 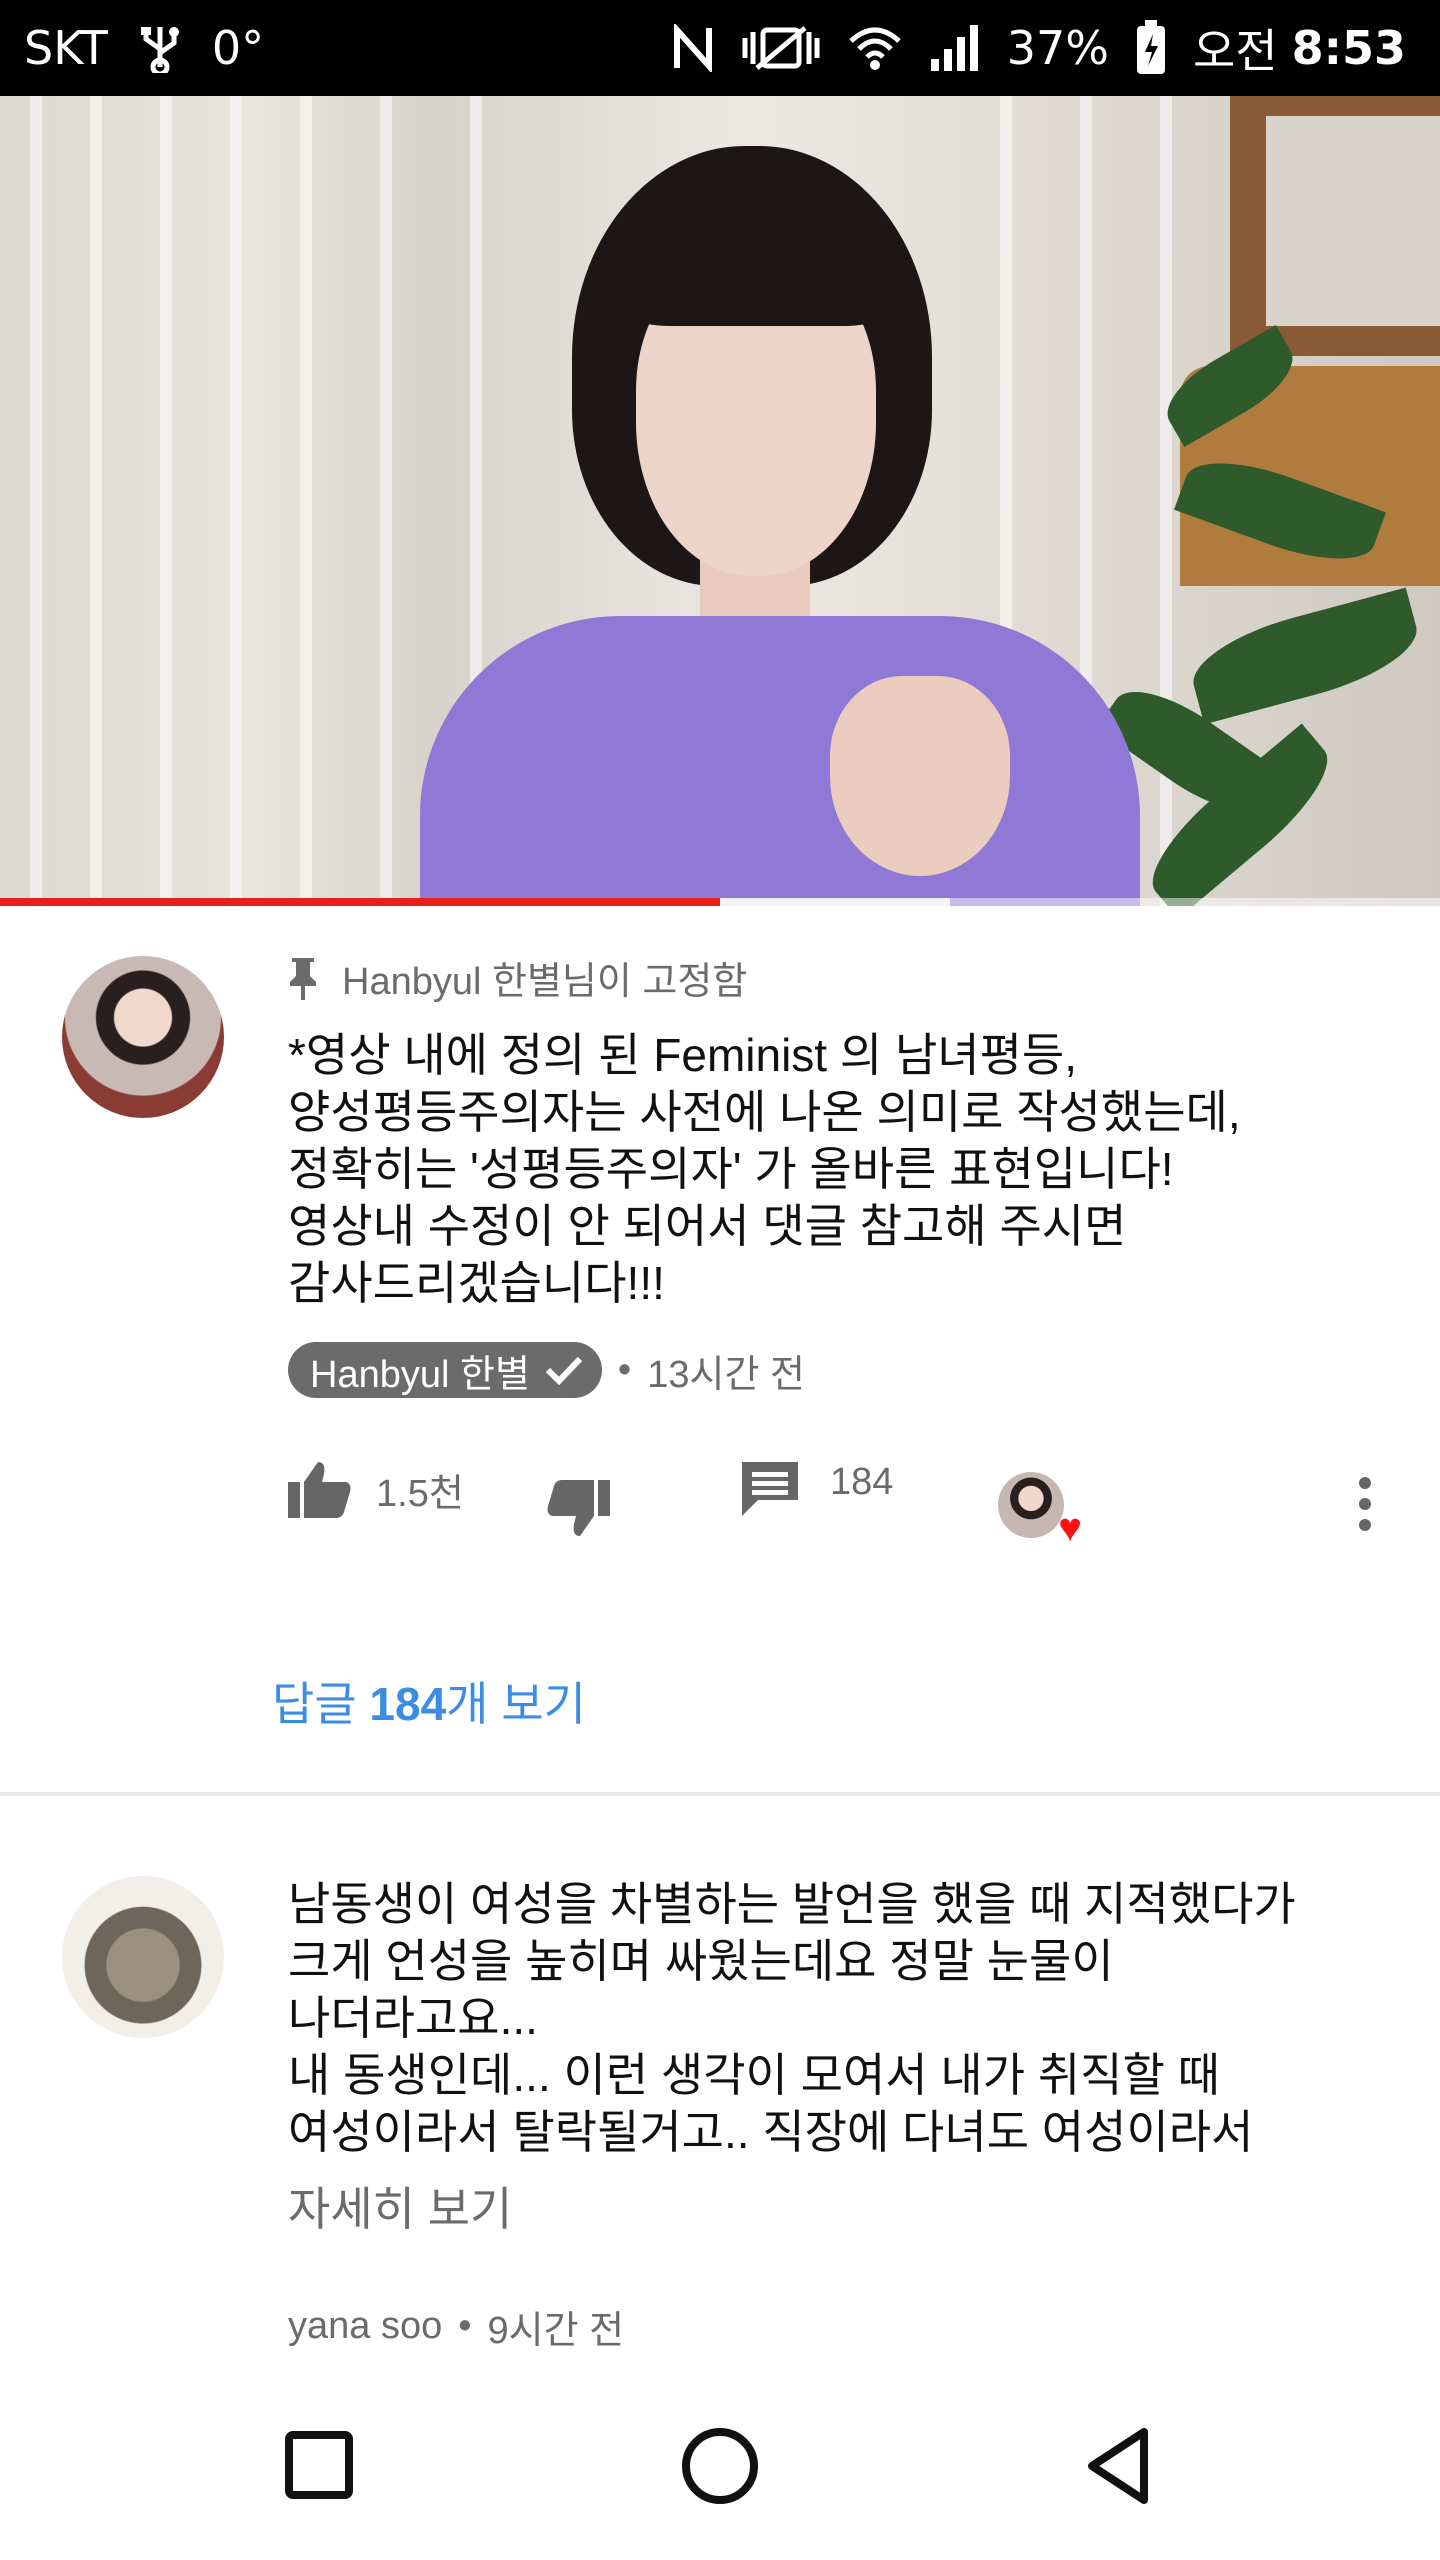 What do you see at coordinates (770, 1489) in the screenshot?
I see `comment-icon` at bounding box center [770, 1489].